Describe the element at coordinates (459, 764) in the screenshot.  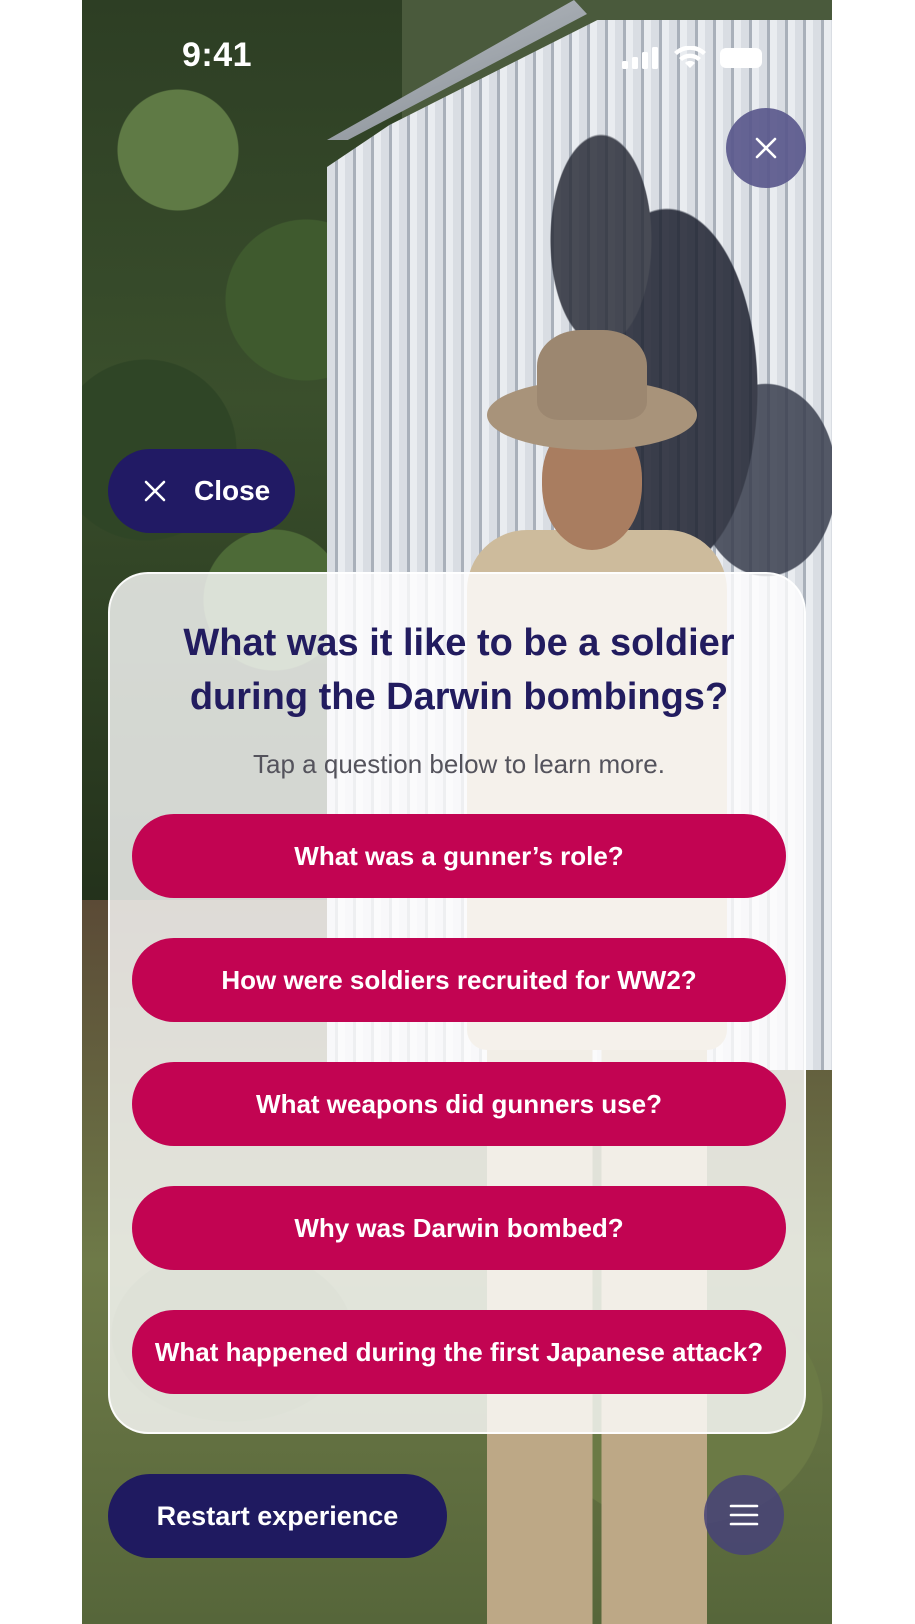
I see `card-subtitle: Tap a question below to learn more.` at that location.